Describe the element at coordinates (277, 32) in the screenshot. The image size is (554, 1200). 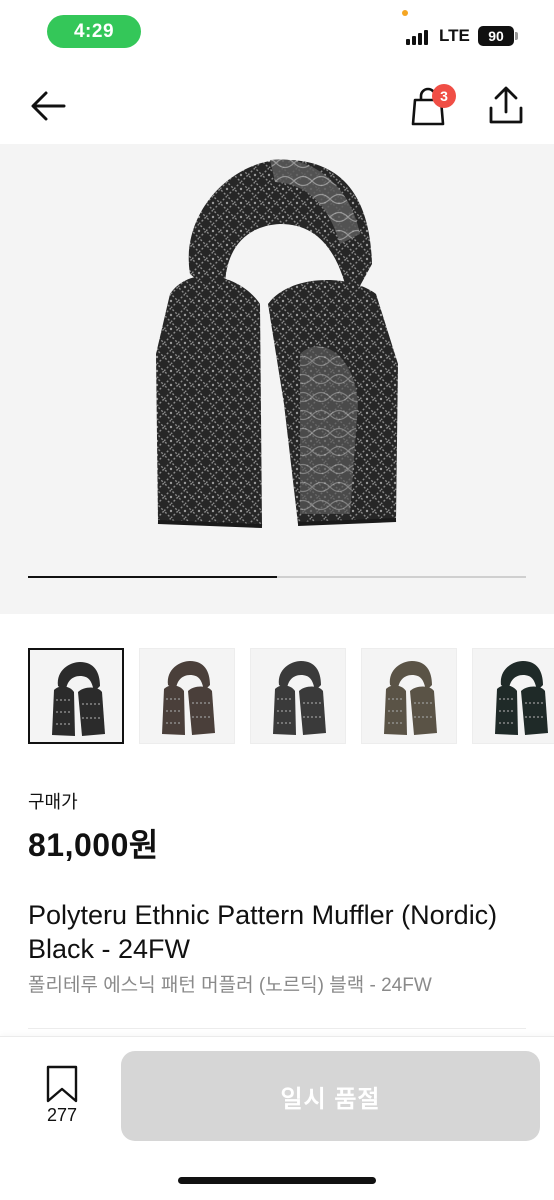
I see `status-bar: 4:29 LTE 90` at that location.